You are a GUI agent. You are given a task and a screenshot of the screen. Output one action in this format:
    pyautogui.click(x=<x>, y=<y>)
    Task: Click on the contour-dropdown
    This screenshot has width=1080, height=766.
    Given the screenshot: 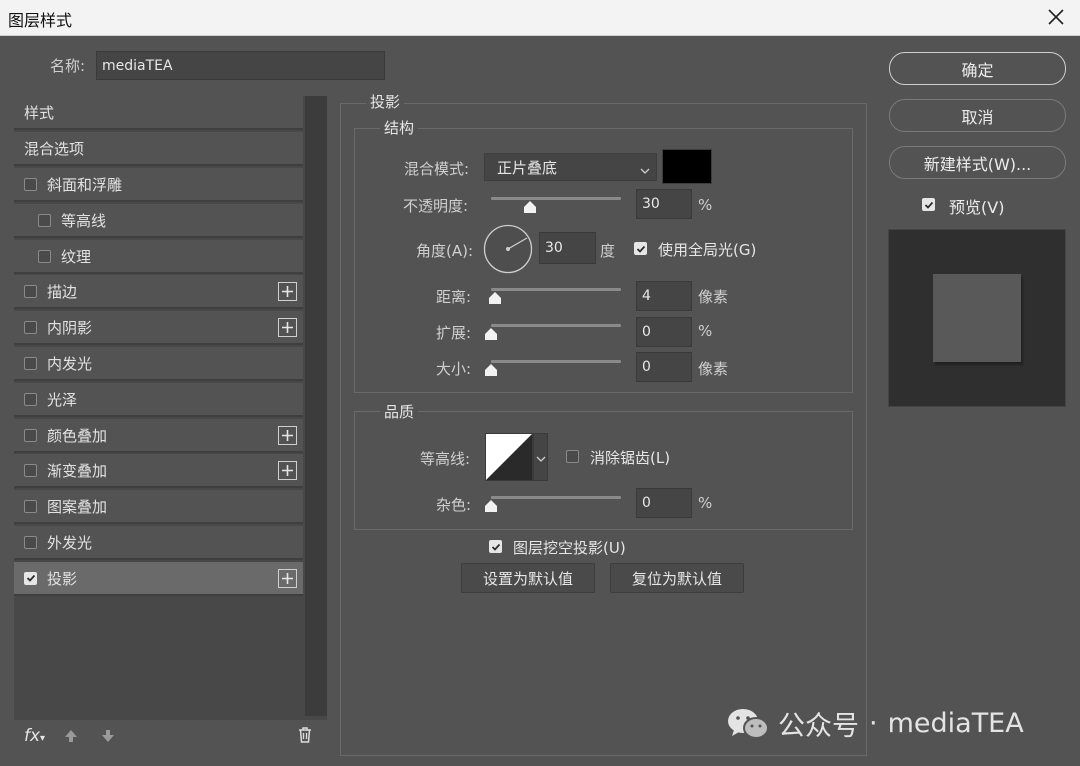 What is the action you would take?
    pyautogui.click(x=540, y=457)
    